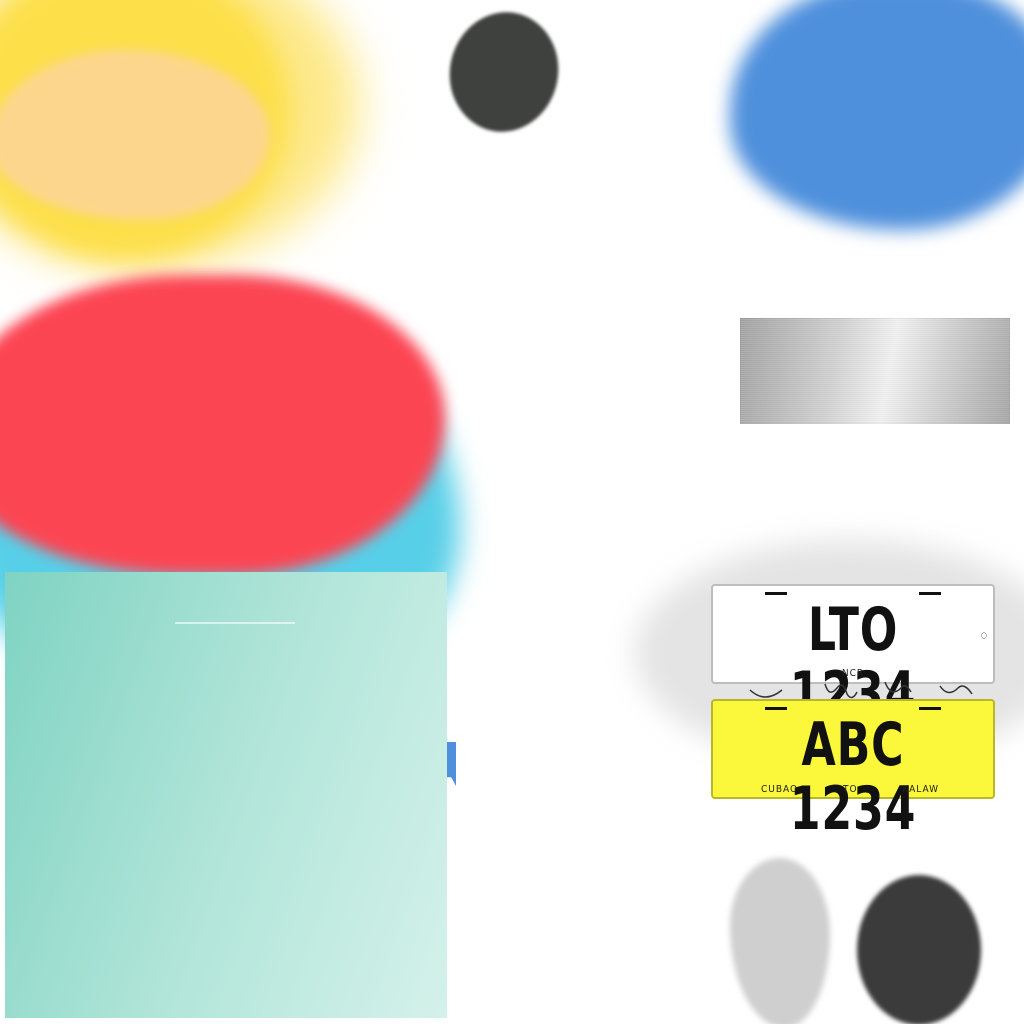 The width and height of the screenshot is (1024, 1024). What do you see at coordinates (135, 135) in the screenshot?
I see `peach-blob` at bounding box center [135, 135].